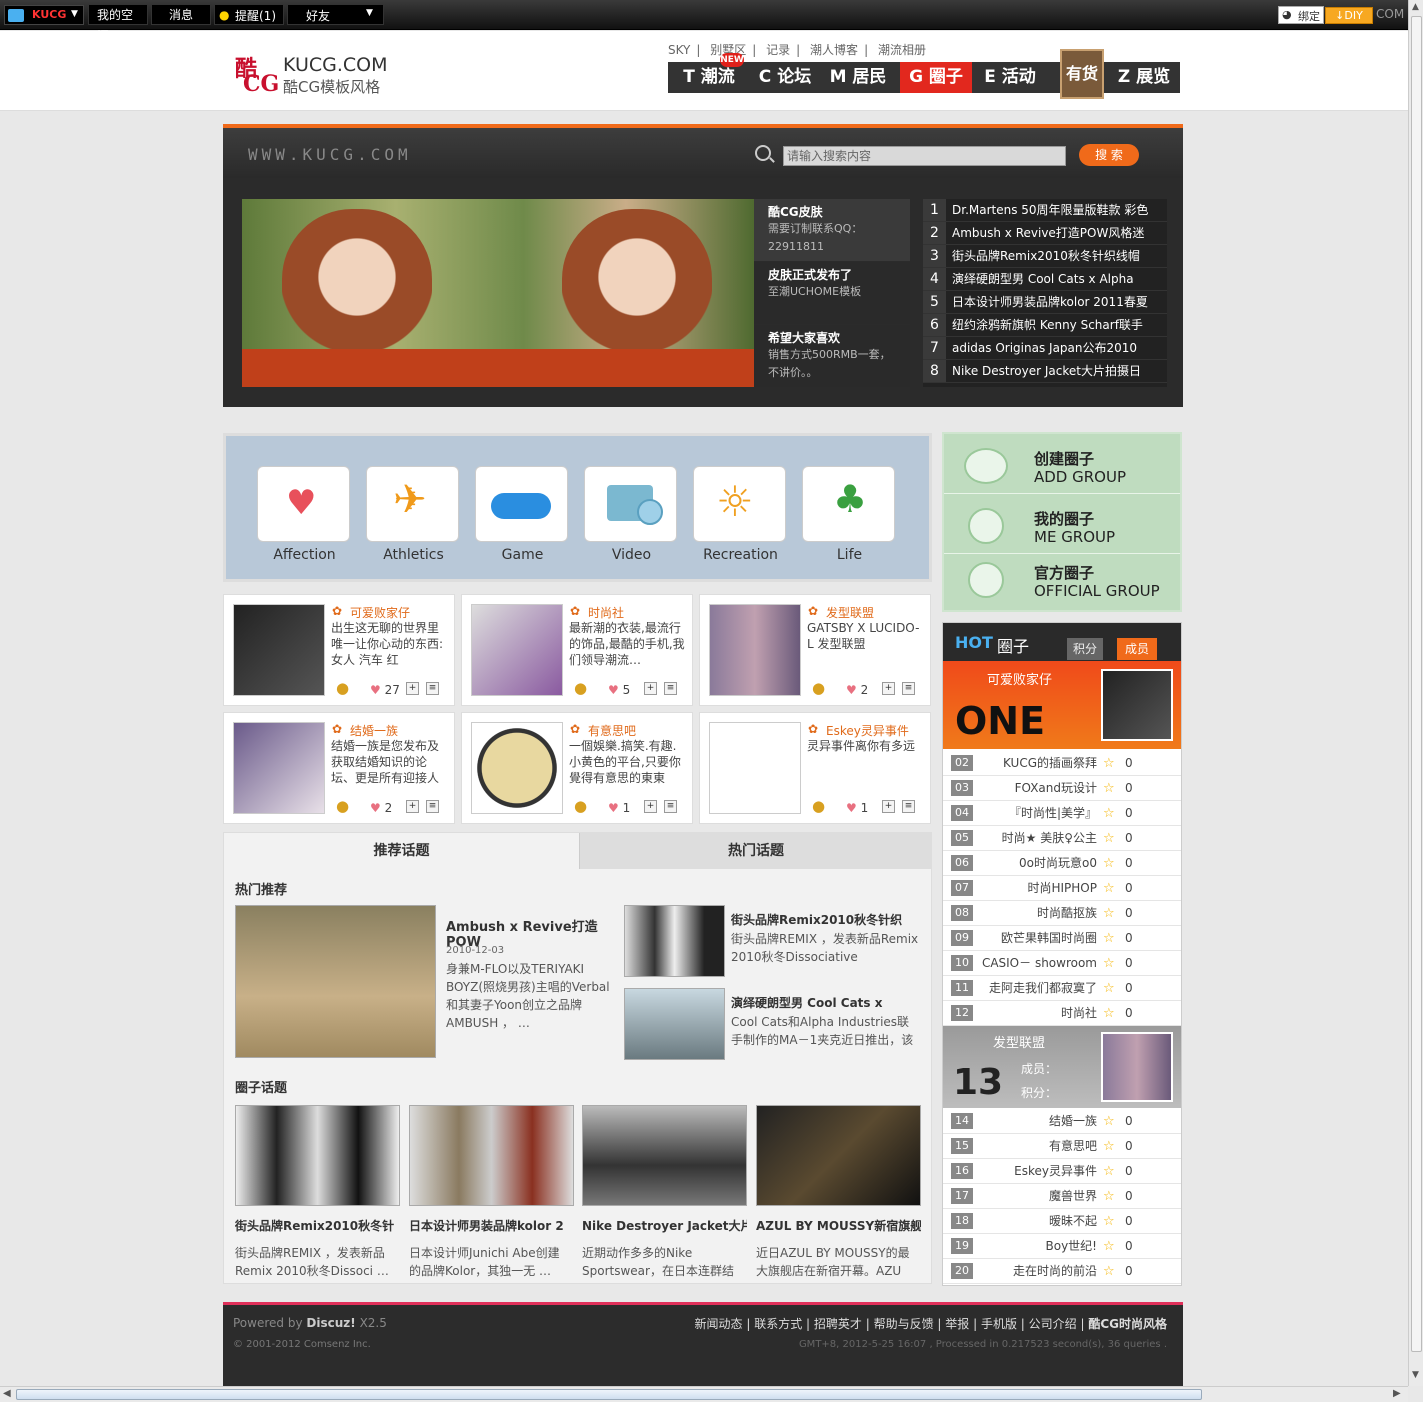  What do you see at coordinates (1062, 1196) in the screenshot?
I see `hot-group-row: 17 魔兽世界 ☆ 0` at bounding box center [1062, 1196].